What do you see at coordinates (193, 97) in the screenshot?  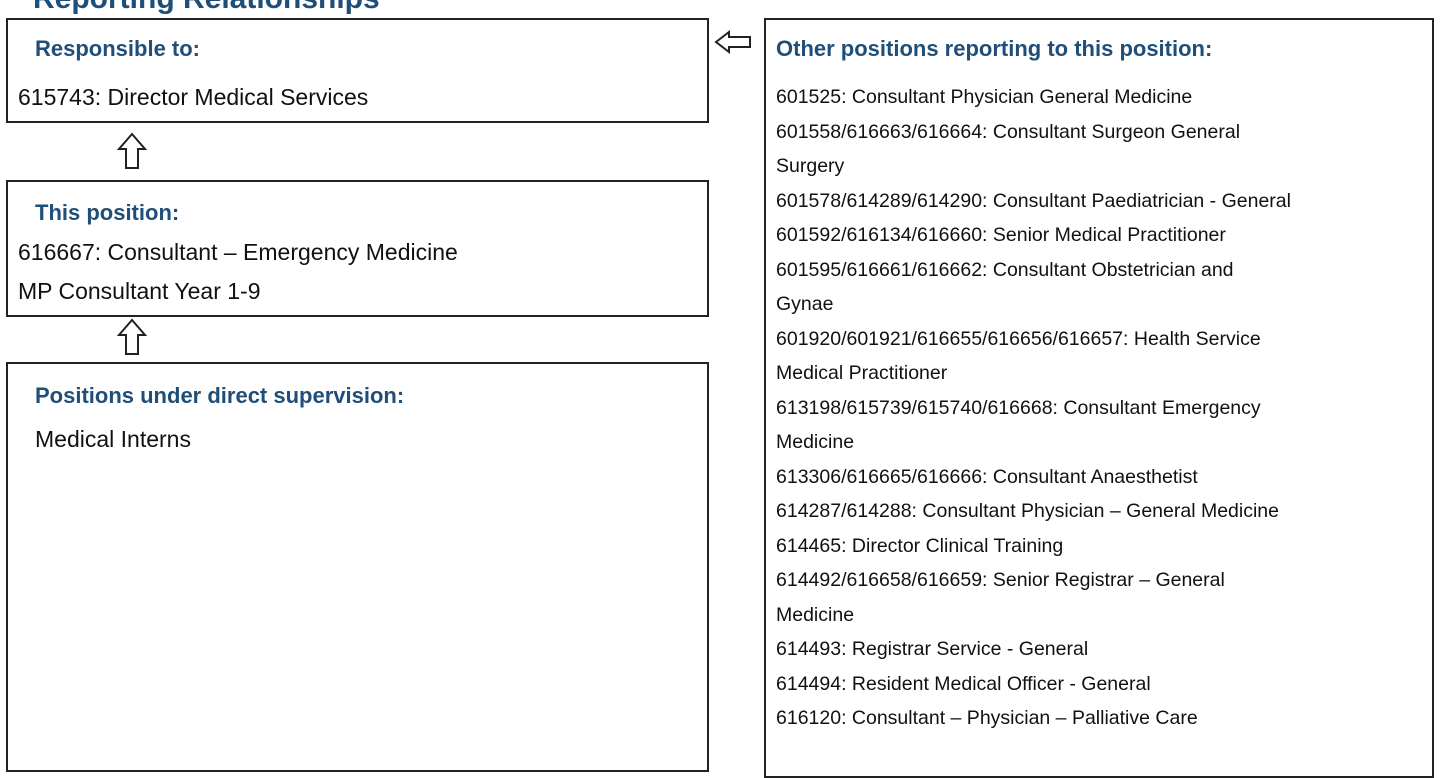 I see `responsible-to-position: 615743: Director Medical Services` at bounding box center [193, 97].